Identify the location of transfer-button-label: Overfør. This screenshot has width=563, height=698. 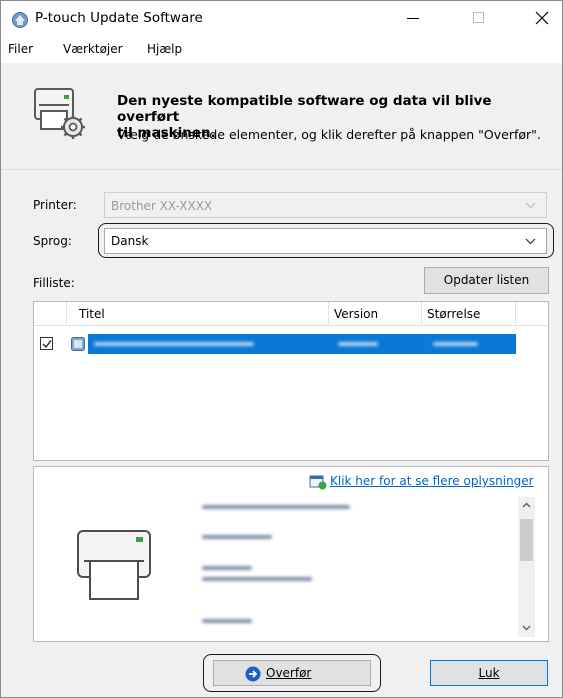
(289, 673).